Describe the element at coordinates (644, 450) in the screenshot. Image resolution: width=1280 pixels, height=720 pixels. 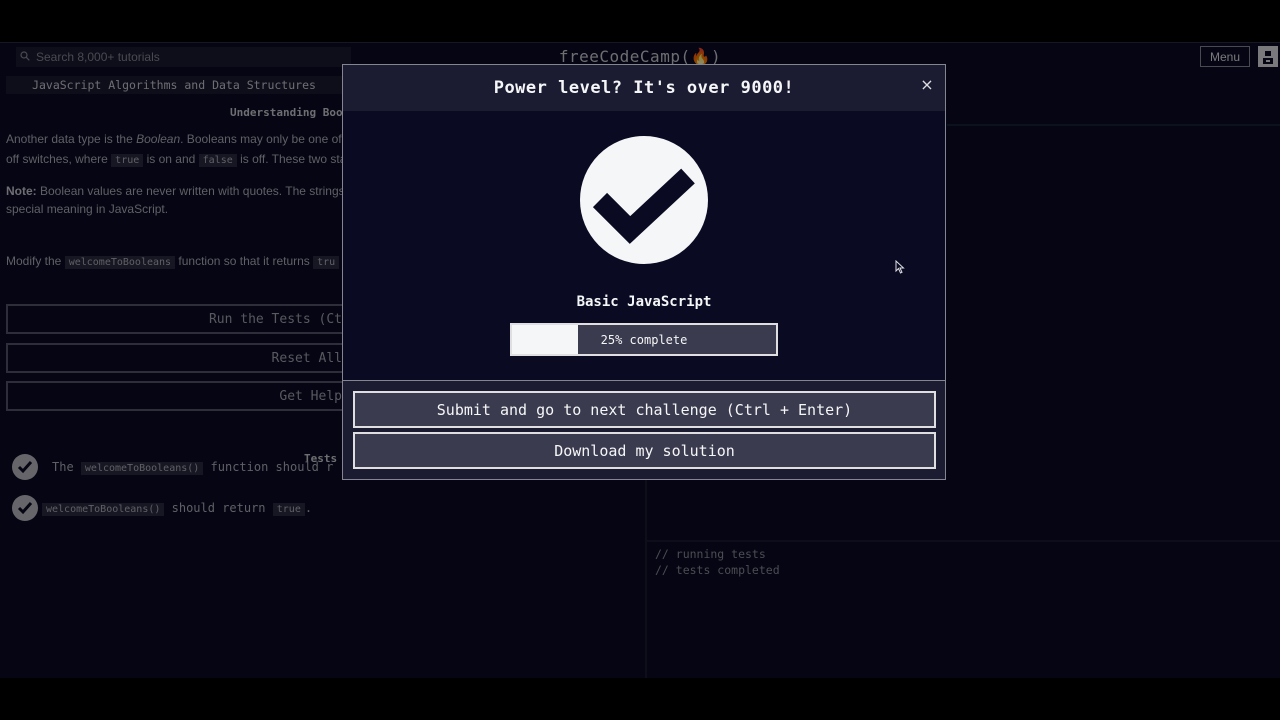
I see `download-solution-button: Download my solution` at that location.